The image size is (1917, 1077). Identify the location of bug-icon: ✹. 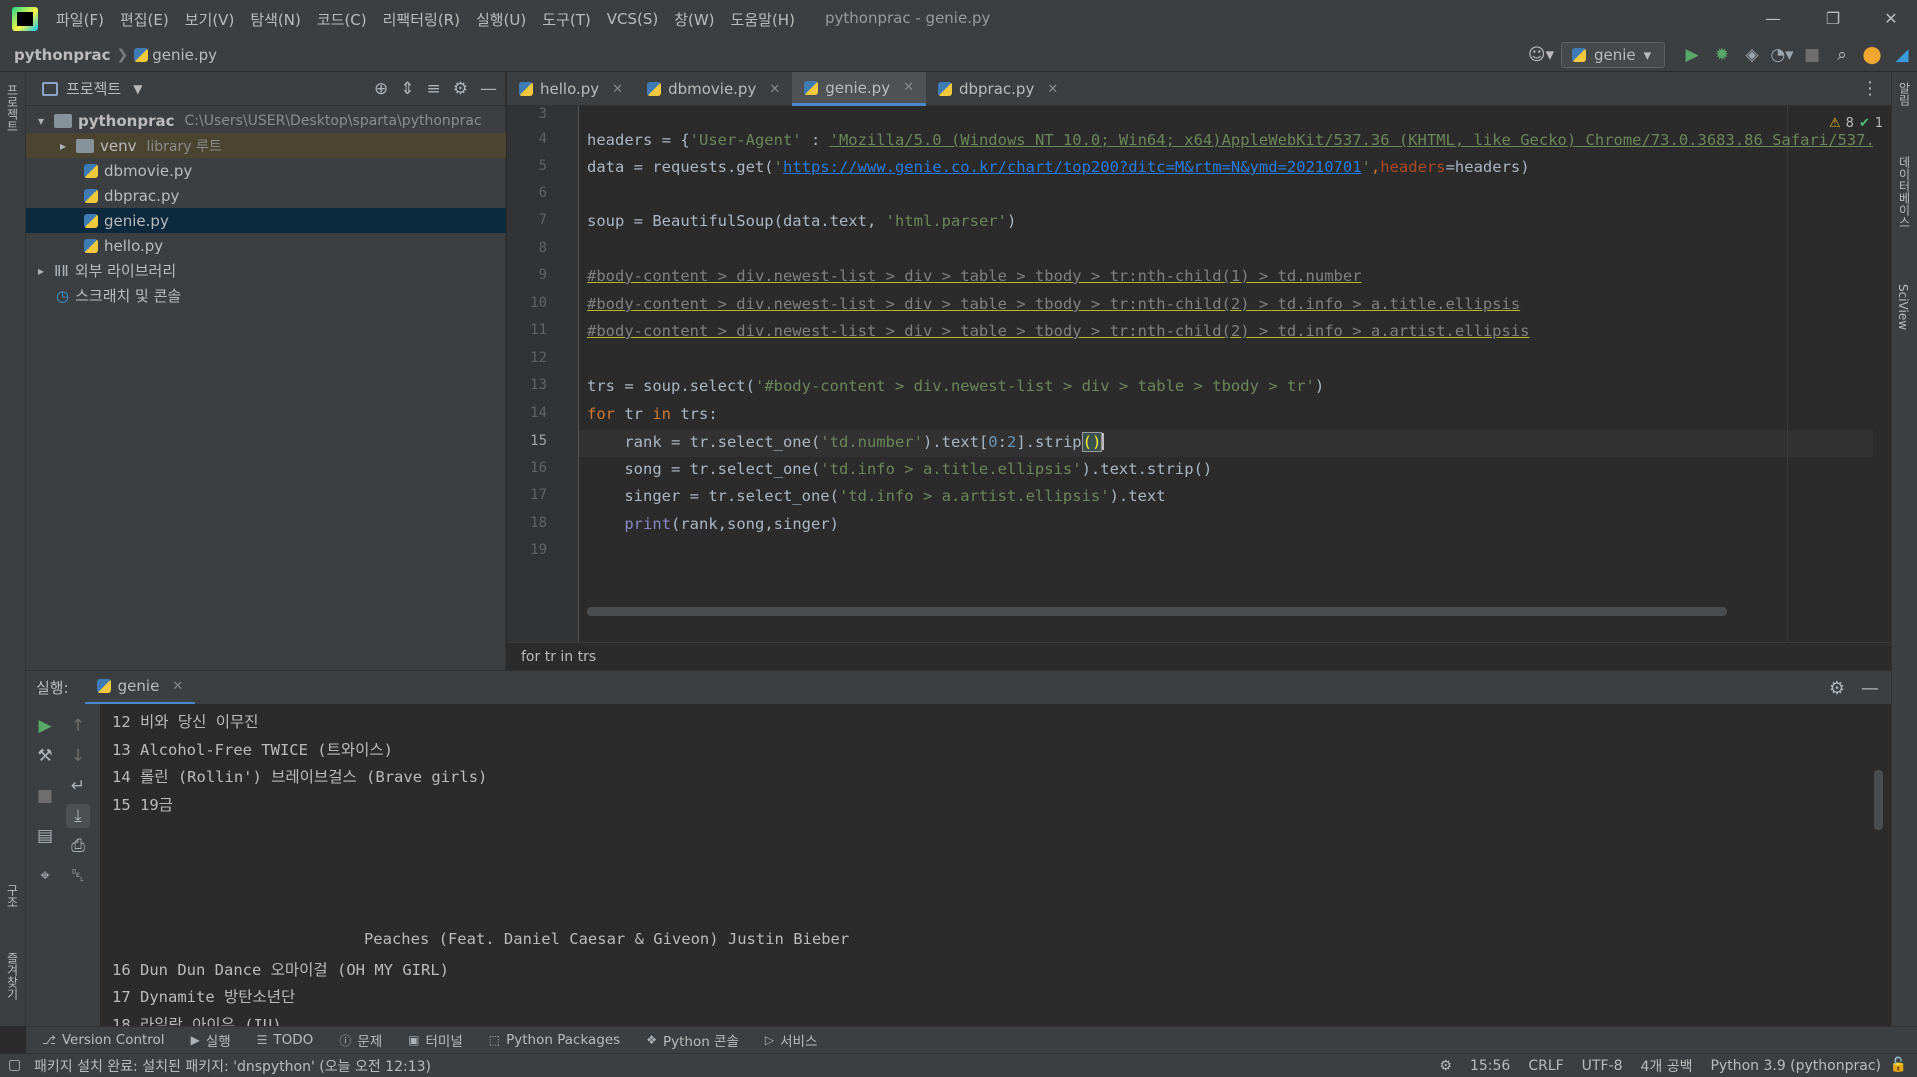
(1722, 55).